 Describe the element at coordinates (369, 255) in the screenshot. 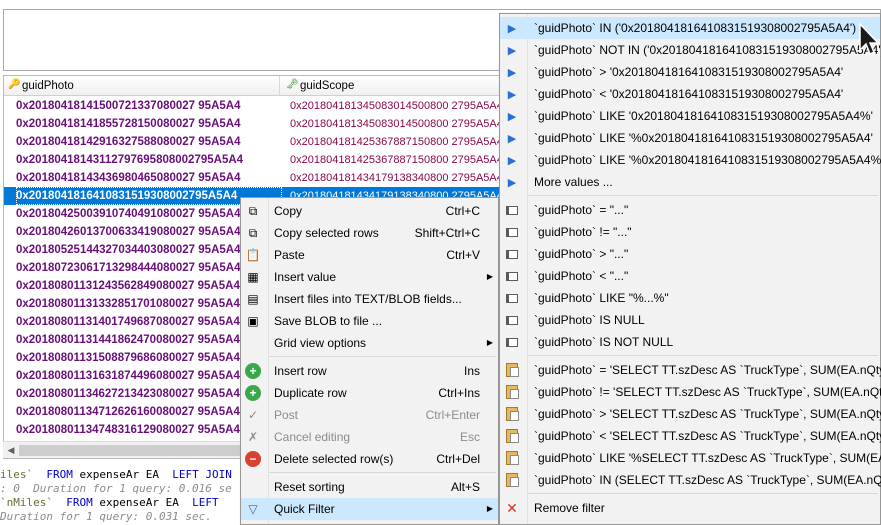

I see `menu-item-paste: 📋 Paste Ctrl+V` at that location.